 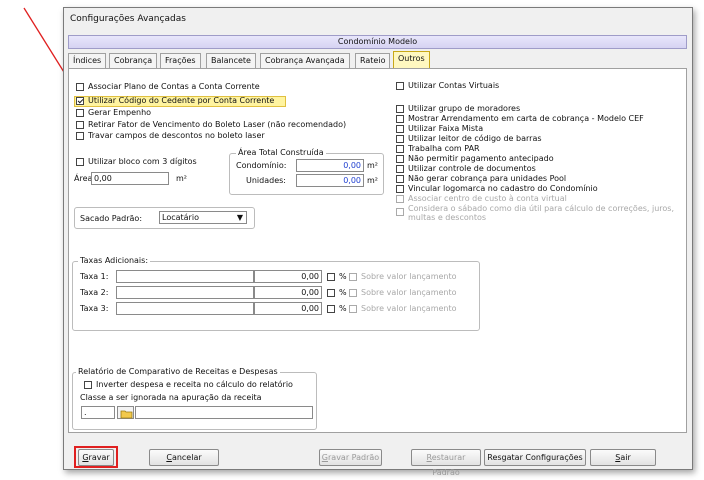 I want to click on tab-cobranca: Cobrança, so click(x=133, y=60).